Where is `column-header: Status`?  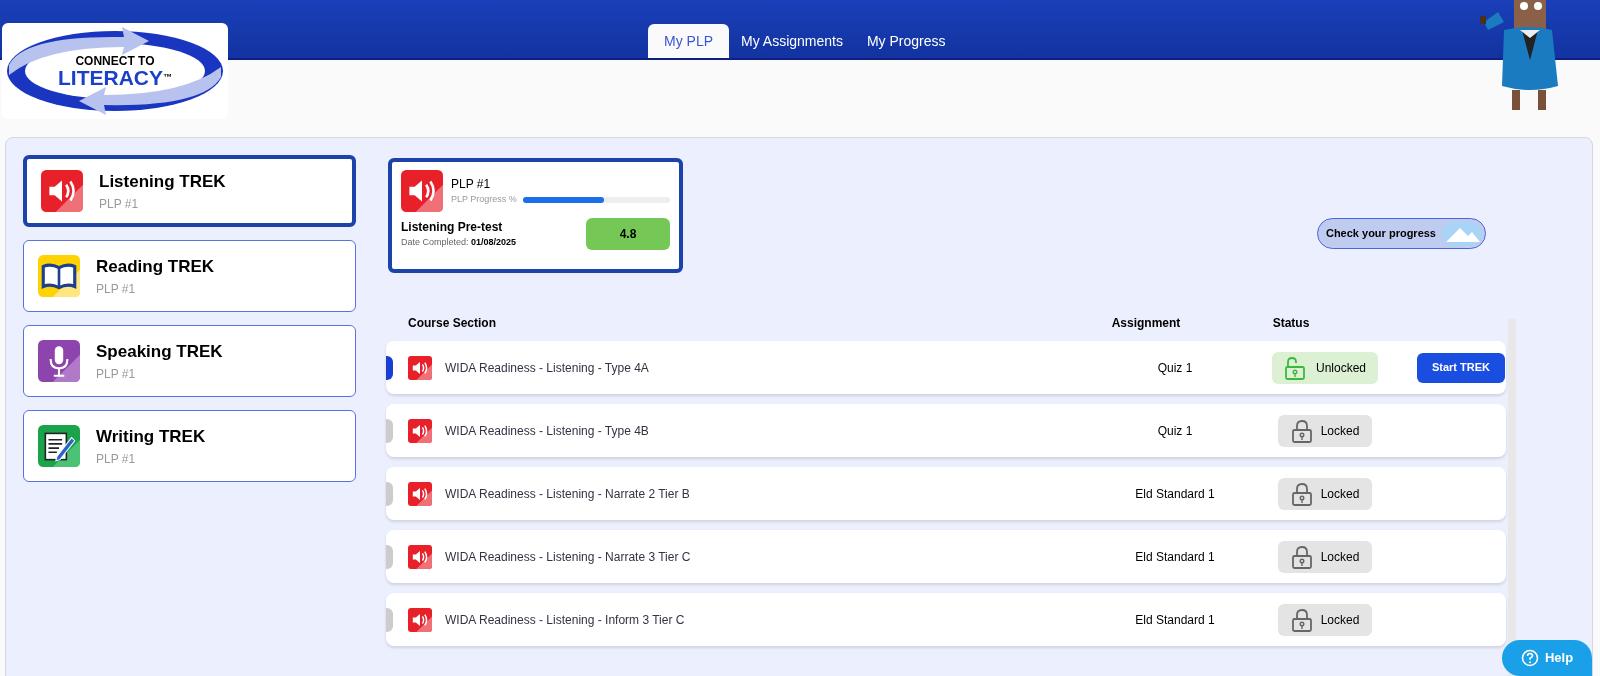
column-header: Status is located at coordinates (1291, 323).